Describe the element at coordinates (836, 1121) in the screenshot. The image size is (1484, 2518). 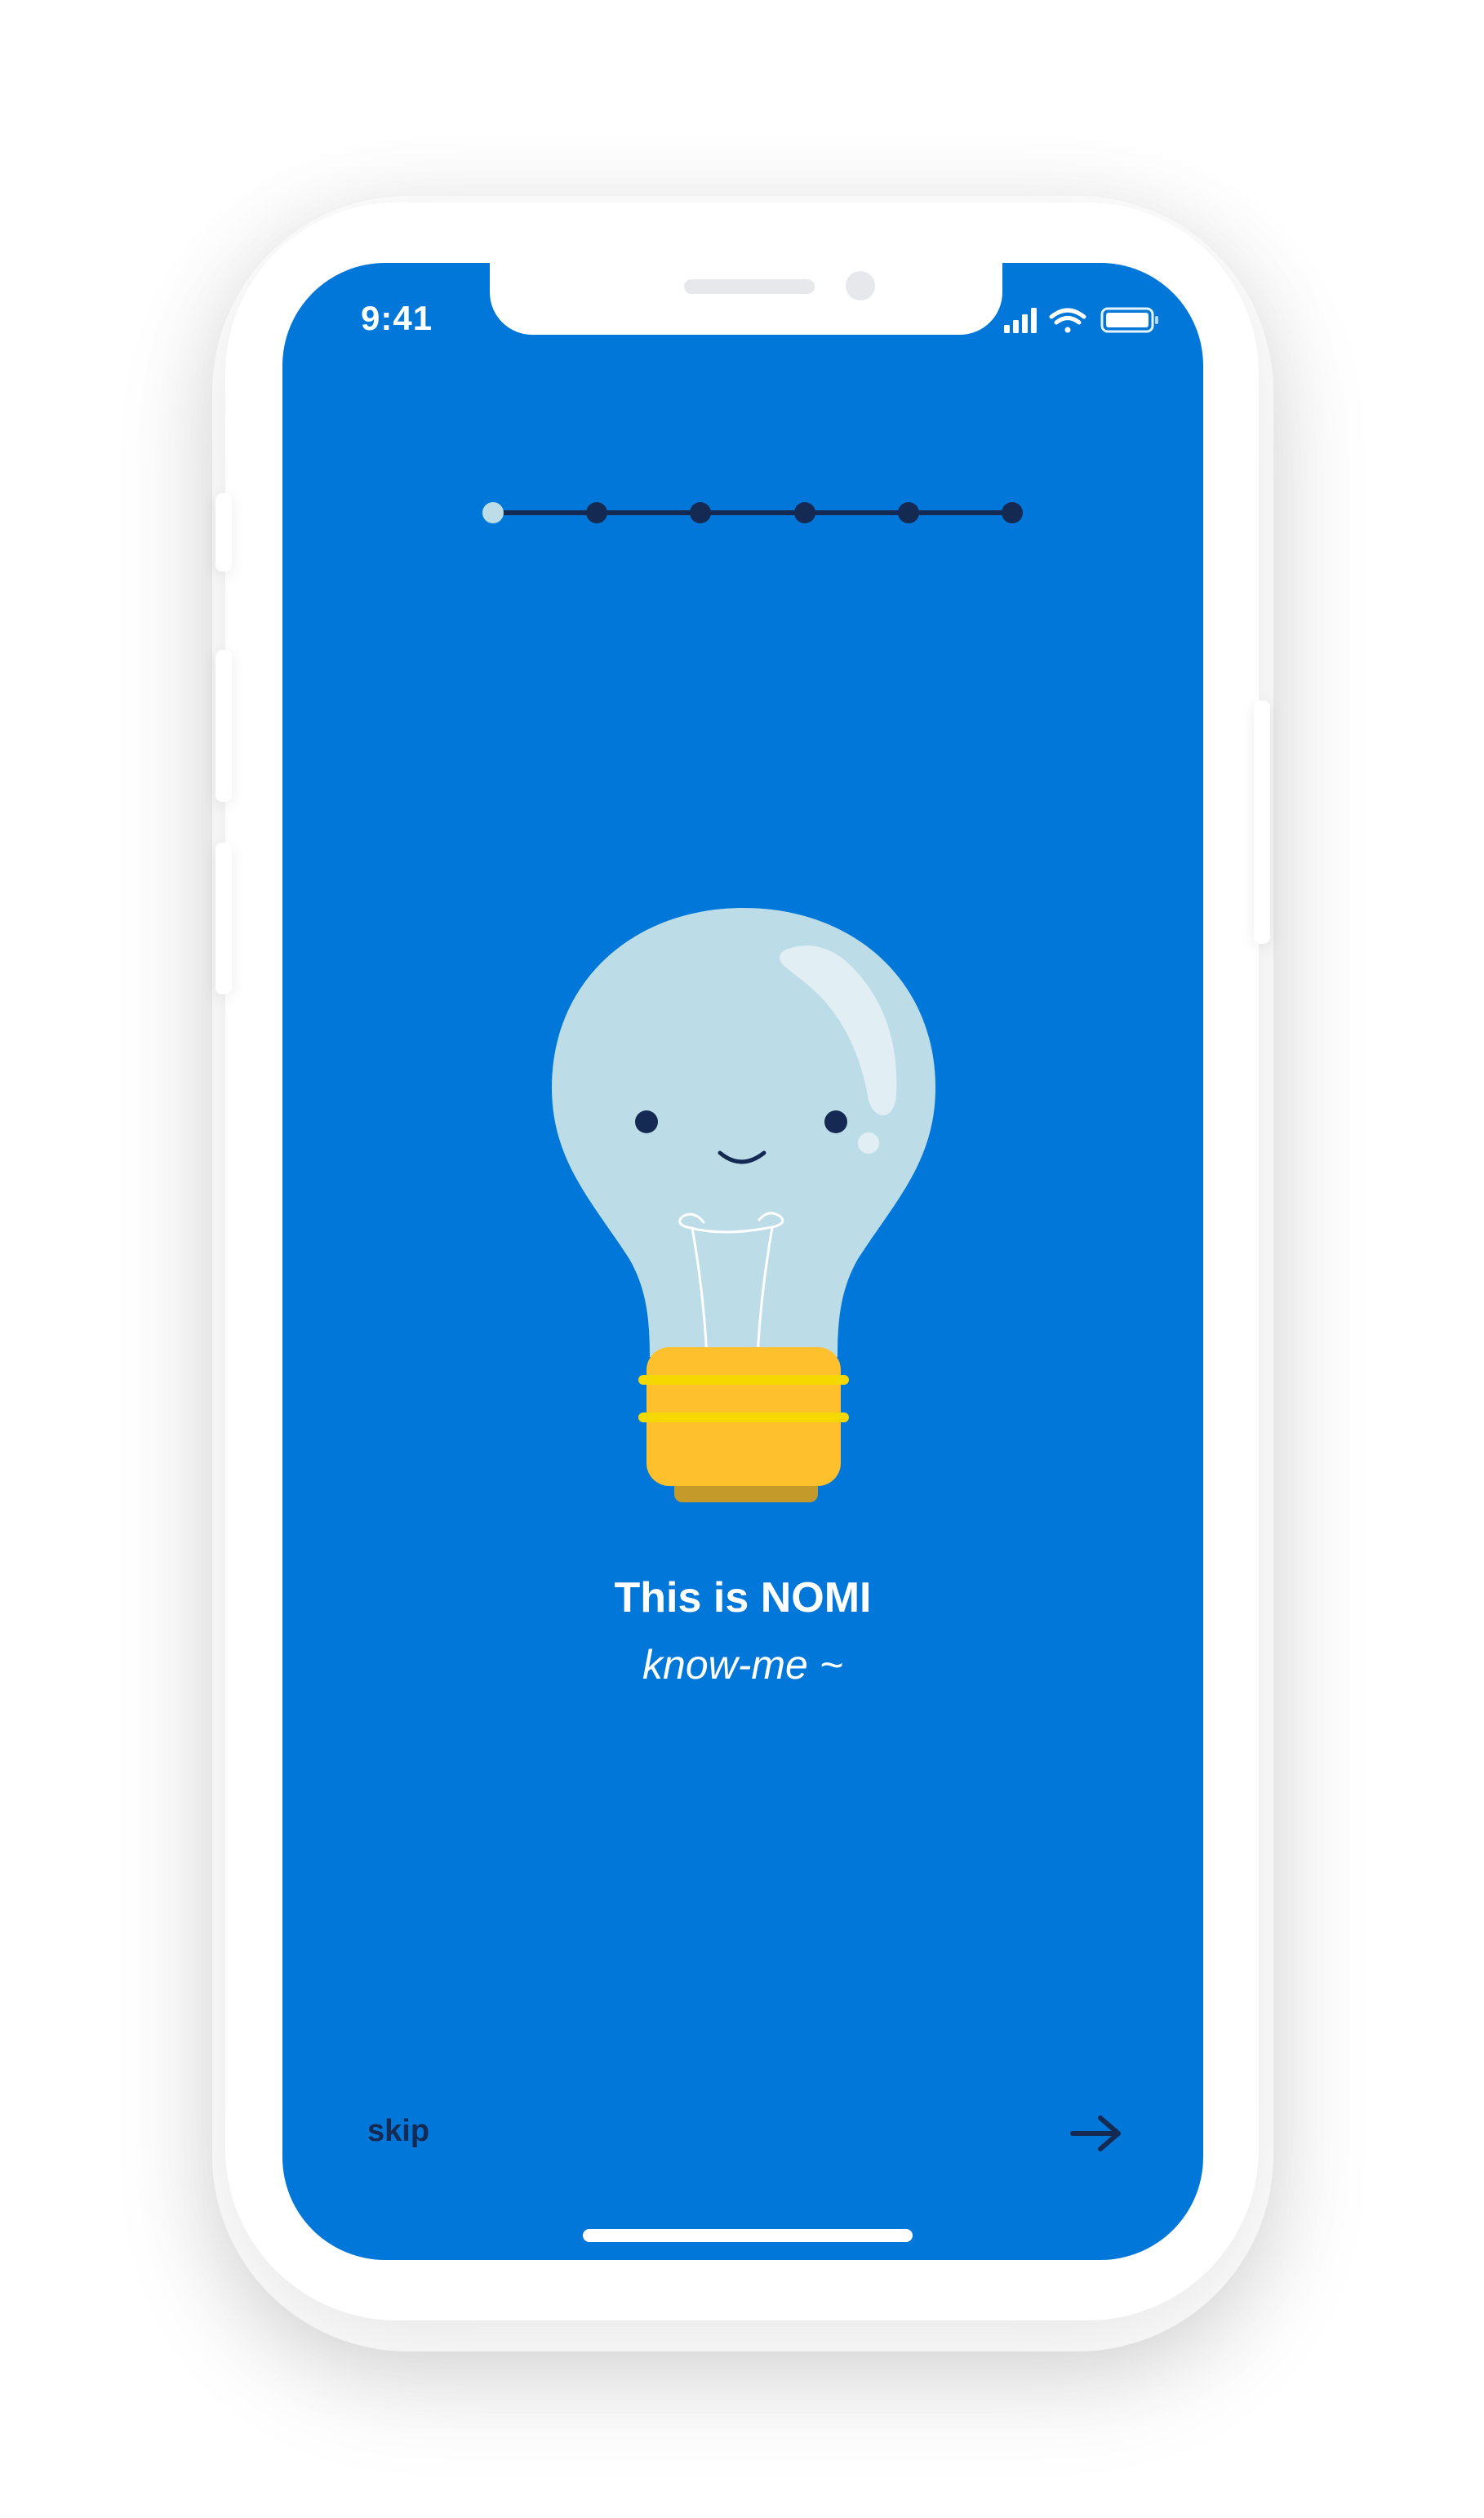
I see `mascot-right-eye` at that location.